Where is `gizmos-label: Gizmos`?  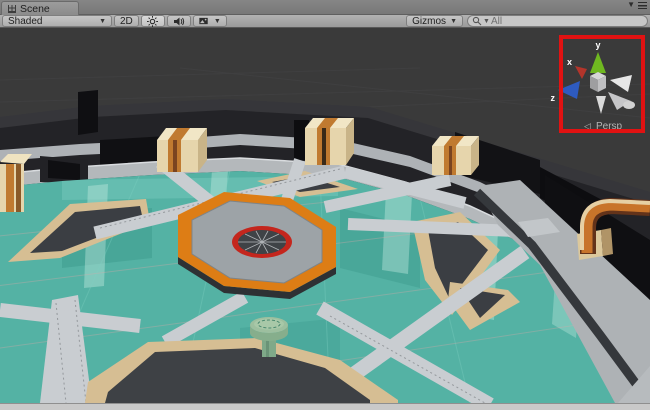 gizmos-label: Gizmos is located at coordinates (429, 21).